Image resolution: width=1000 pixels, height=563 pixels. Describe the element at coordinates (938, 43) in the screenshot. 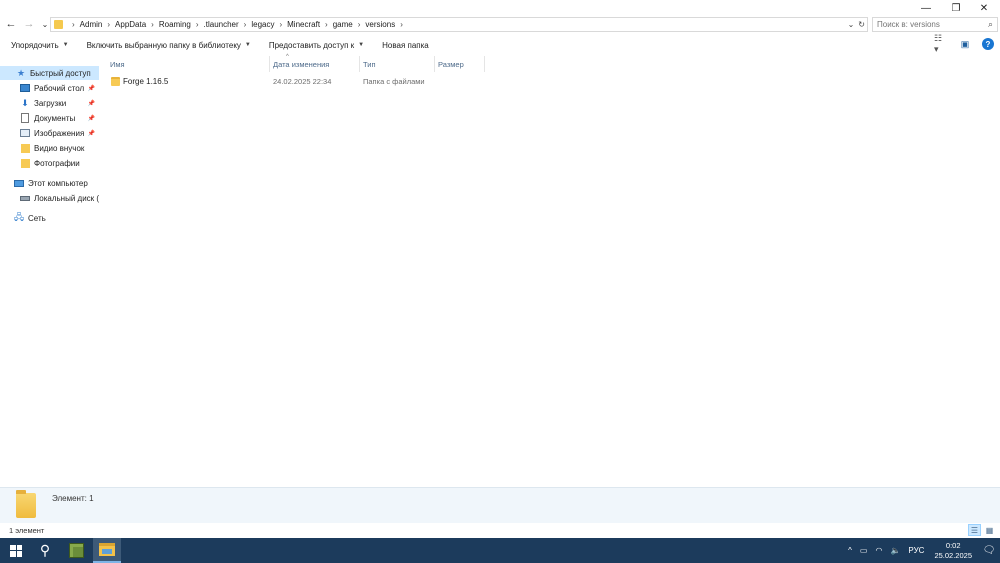

I see `view-list-icon: ☷ ▾` at that location.